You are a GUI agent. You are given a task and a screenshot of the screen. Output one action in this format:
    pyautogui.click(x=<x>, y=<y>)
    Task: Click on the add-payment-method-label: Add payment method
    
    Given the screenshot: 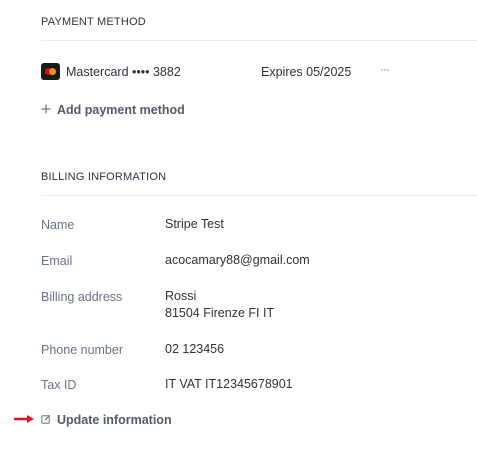 What is the action you would take?
    pyautogui.click(x=121, y=110)
    